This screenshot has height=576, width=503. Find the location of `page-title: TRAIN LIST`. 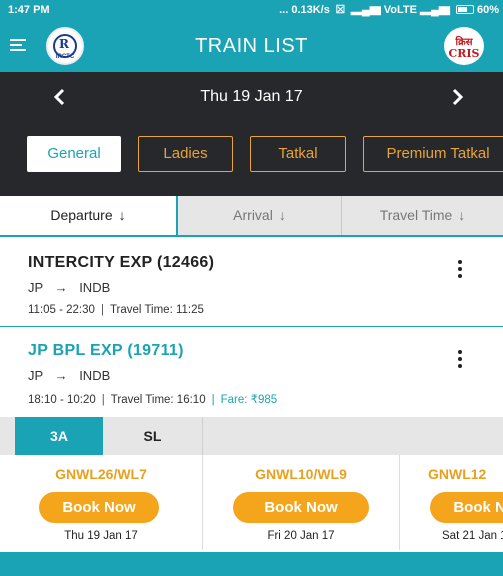

page-title: TRAIN LIST is located at coordinates (251, 46).